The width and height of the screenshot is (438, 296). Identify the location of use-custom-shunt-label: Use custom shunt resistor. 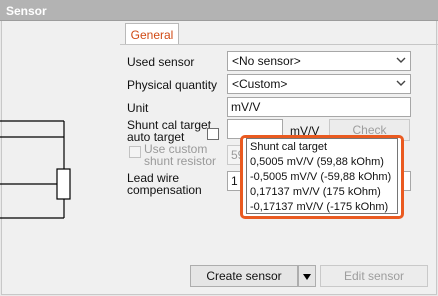
(180, 155).